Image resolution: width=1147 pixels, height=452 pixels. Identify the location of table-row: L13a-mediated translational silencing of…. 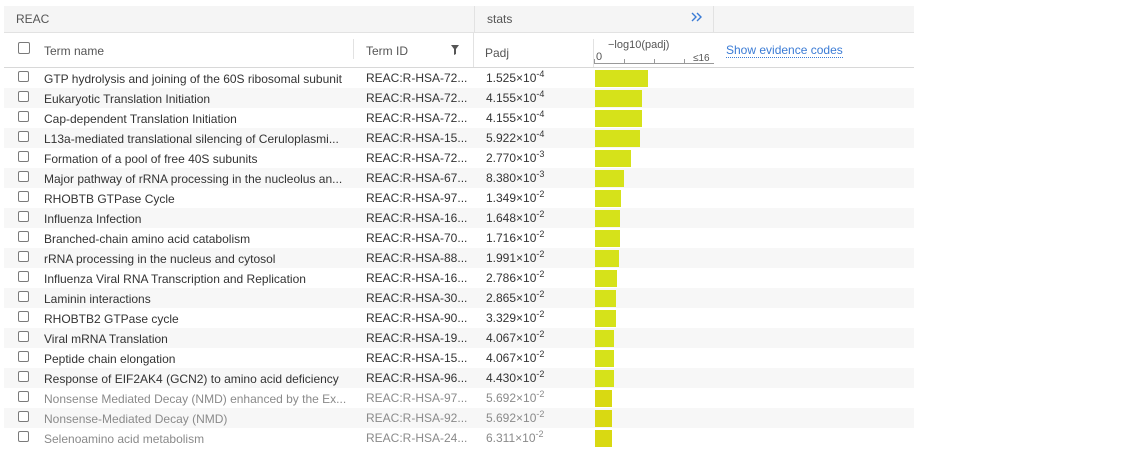
(459, 138).